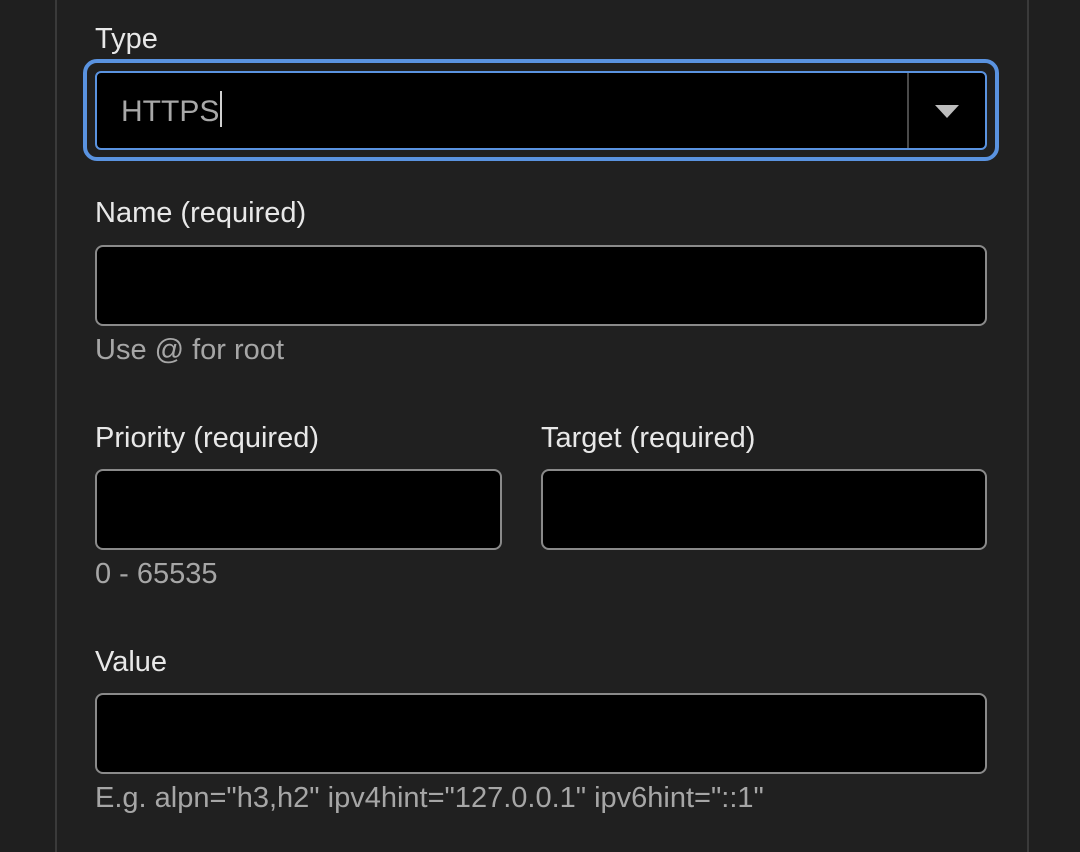 The image size is (1080, 852). I want to click on priority-hint: 0 - 65535, so click(156, 574).